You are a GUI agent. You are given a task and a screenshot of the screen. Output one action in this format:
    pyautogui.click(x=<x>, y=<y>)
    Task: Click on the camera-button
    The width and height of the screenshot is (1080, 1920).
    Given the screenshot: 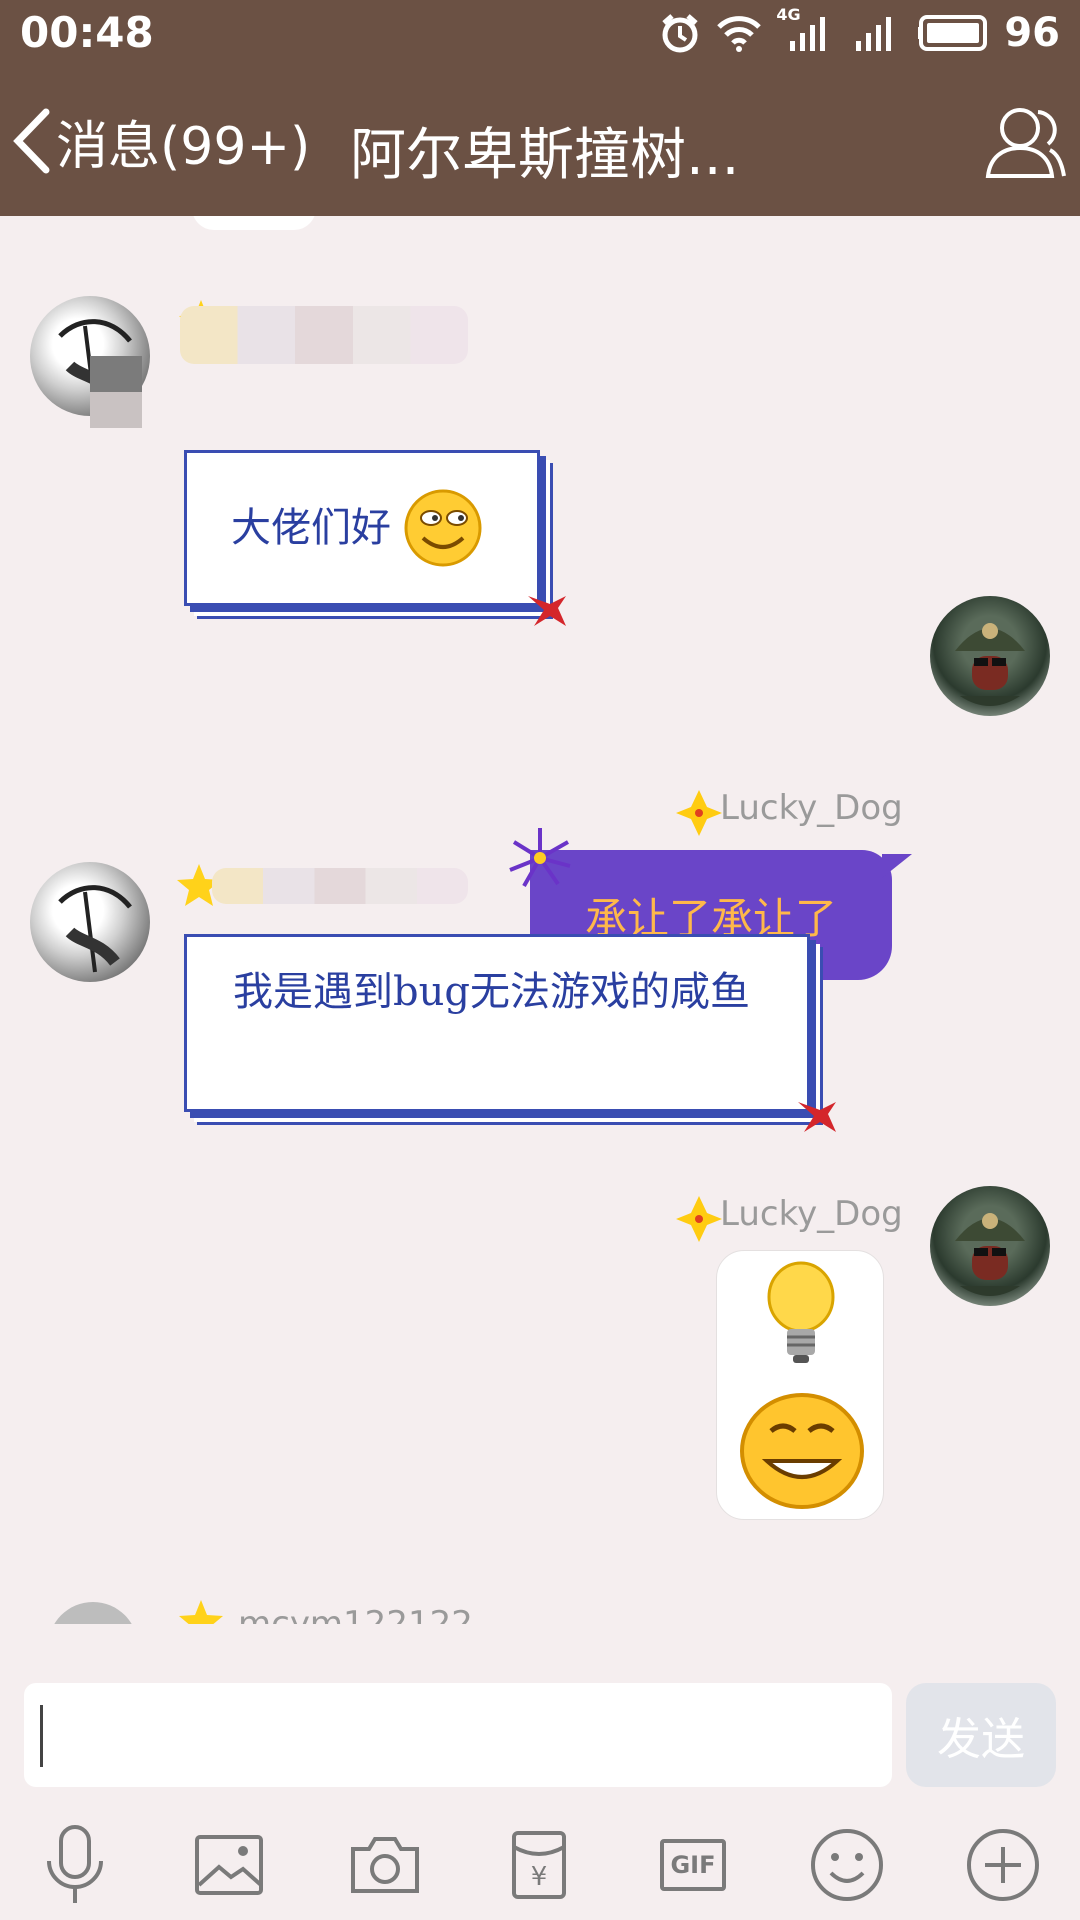 What is the action you would take?
    pyautogui.click(x=385, y=1865)
    